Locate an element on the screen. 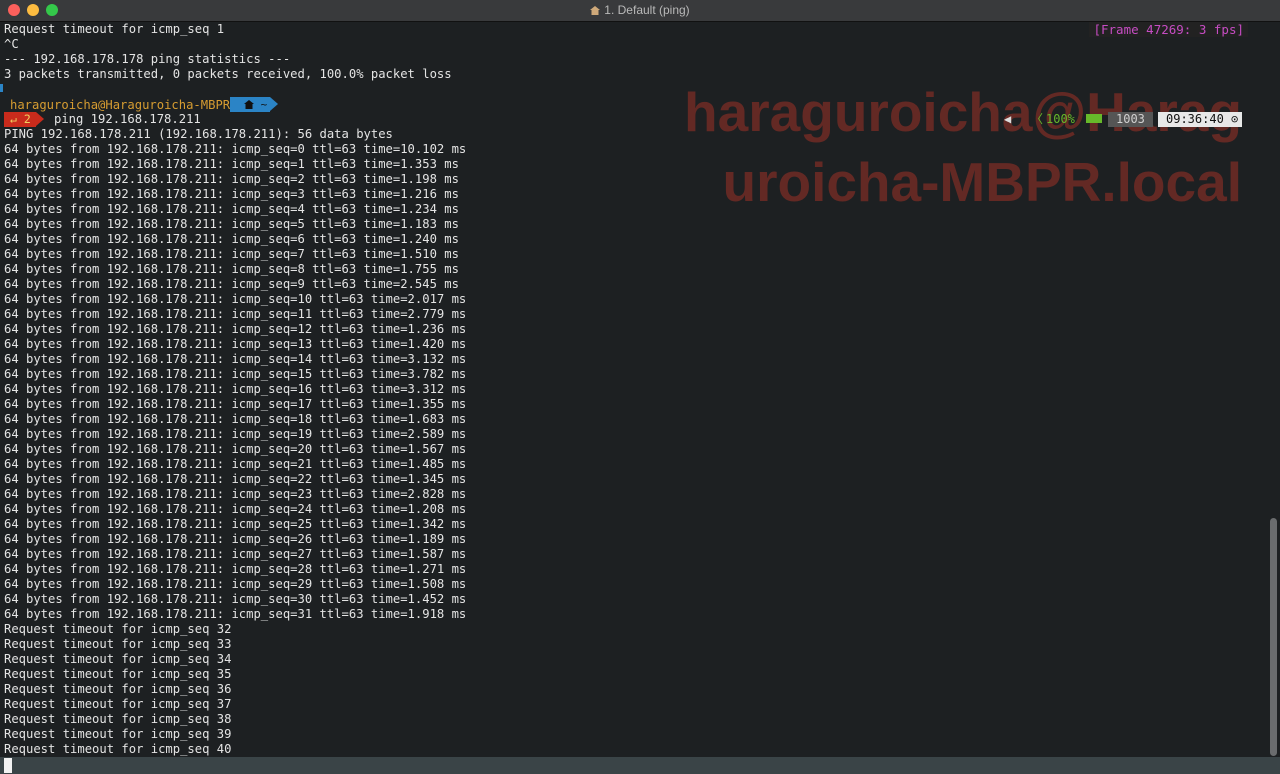 The height and width of the screenshot is (774, 1280). clock-icon: ⊙ is located at coordinates (1235, 119).